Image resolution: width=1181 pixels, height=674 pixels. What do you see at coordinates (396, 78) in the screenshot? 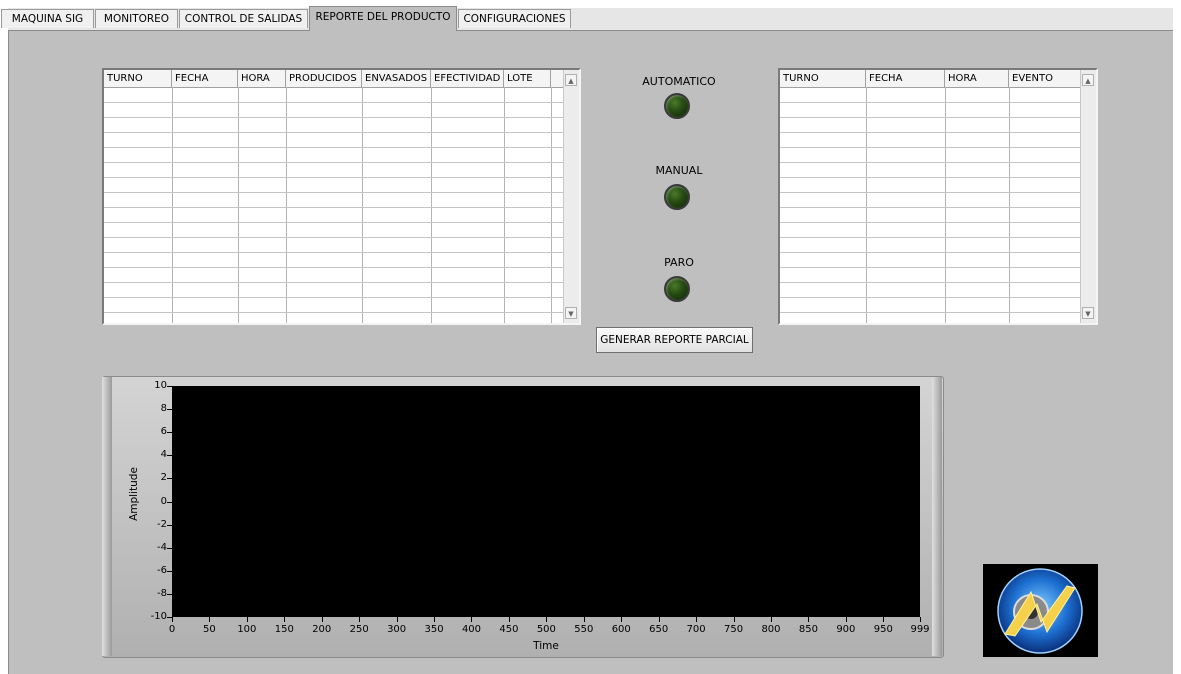
I see `column-header-envasados: ENVASADOS` at bounding box center [396, 78].